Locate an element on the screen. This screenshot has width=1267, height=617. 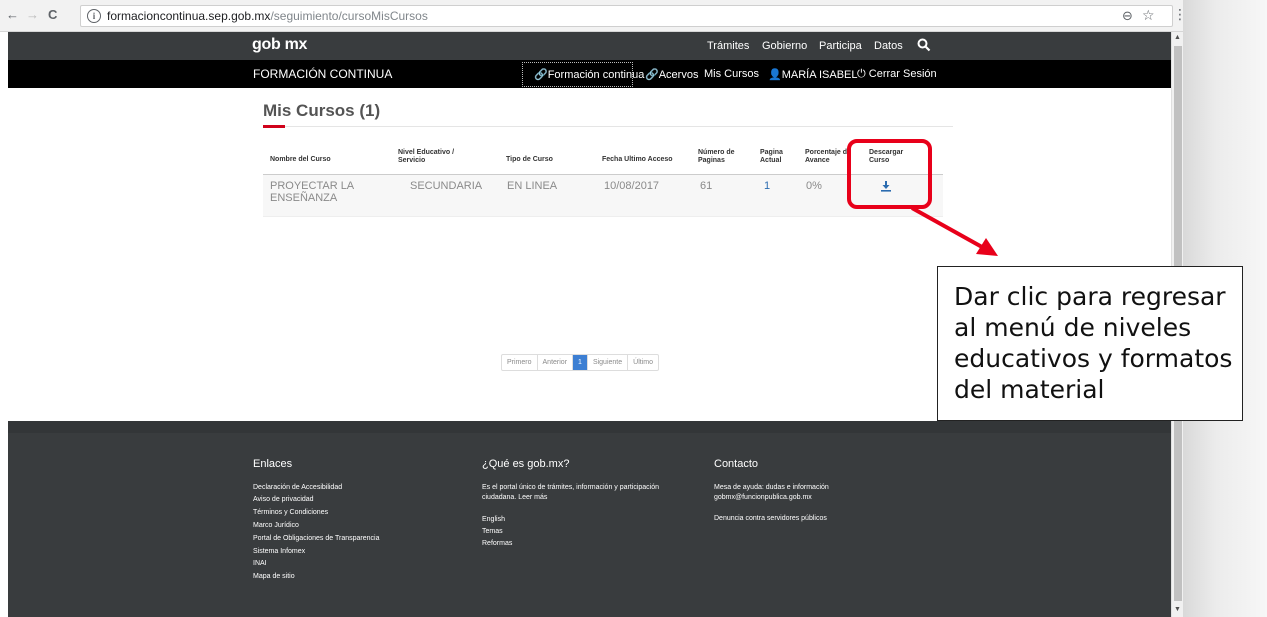
info-icon: i is located at coordinates (94, 16).